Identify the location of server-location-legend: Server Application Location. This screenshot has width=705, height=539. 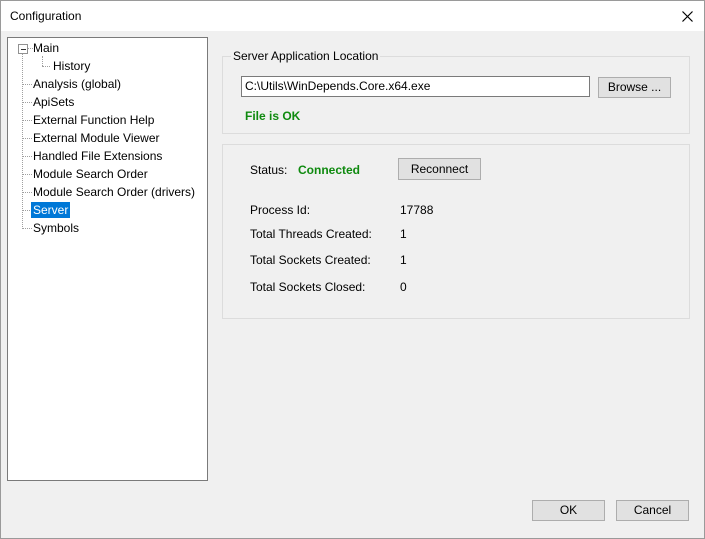
(306, 56).